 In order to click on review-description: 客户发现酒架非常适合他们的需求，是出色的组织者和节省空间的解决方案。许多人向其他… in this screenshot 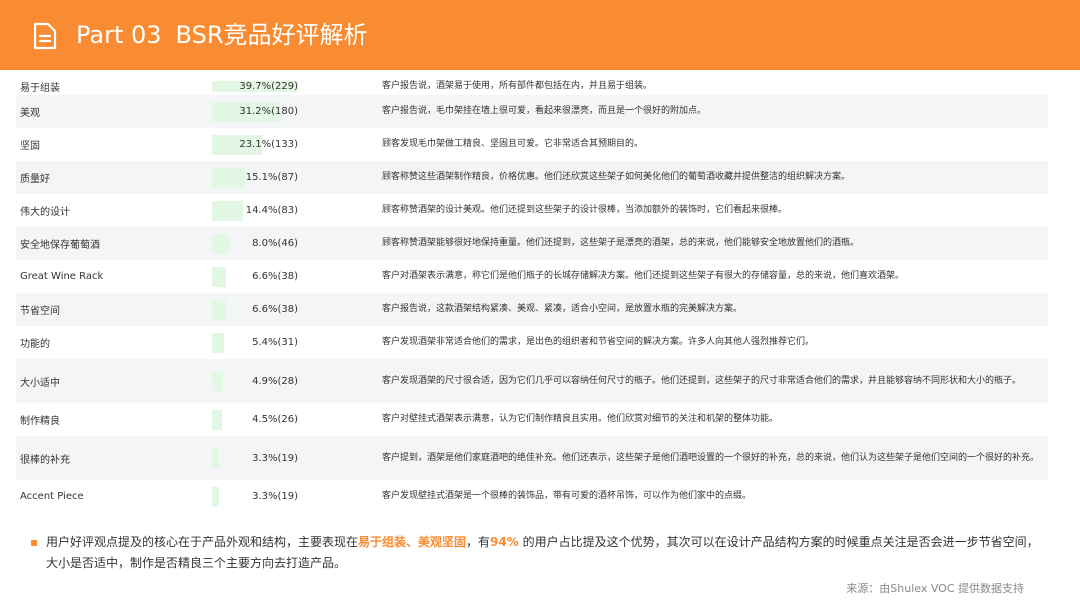, I will do `click(598, 342)`.